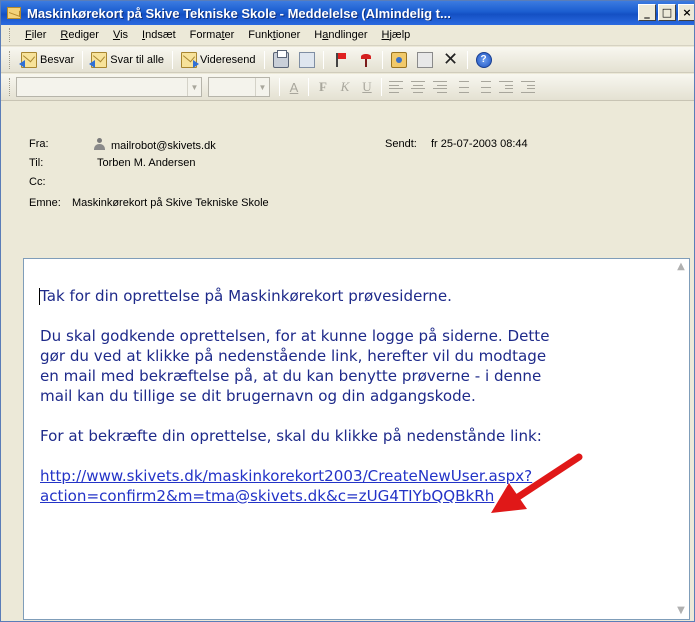 This screenshot has height=622, width=695. I want to click on bold-button: F, so click(323, 87).